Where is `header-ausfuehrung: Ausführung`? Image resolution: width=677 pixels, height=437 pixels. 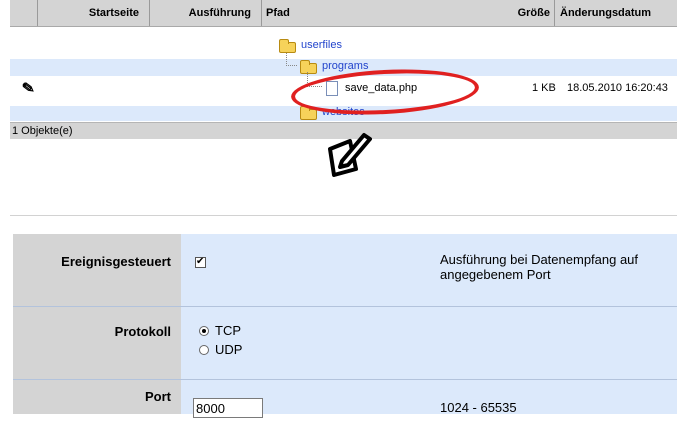
header-ausfuehrung: Ausführung is located at coordinates (205, 13).